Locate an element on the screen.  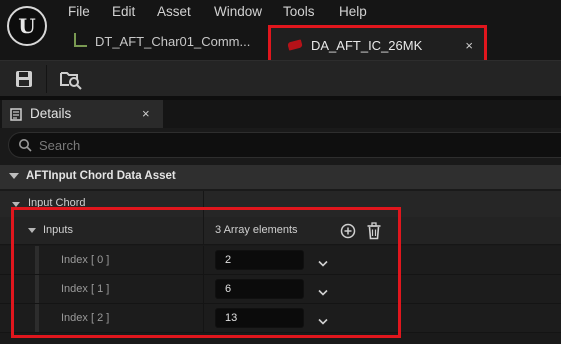
element-index-label: Index [ 2 ] is located at coordinates (85, 318).